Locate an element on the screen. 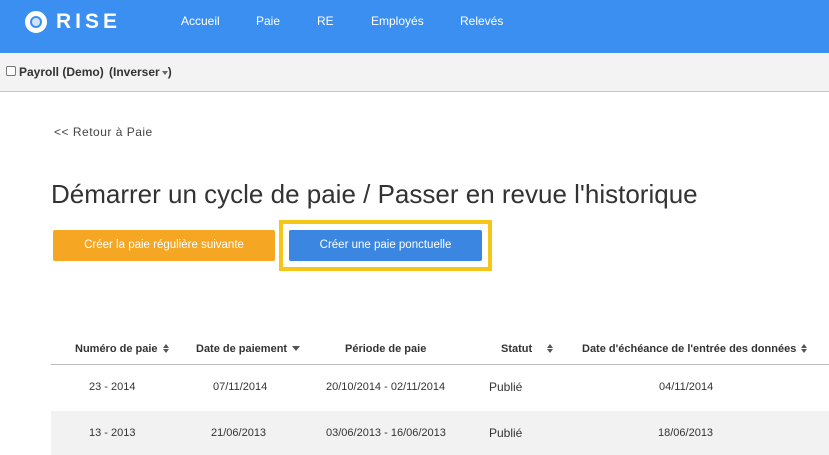  column-header-status: Statut is located at coordinates (527, 349).